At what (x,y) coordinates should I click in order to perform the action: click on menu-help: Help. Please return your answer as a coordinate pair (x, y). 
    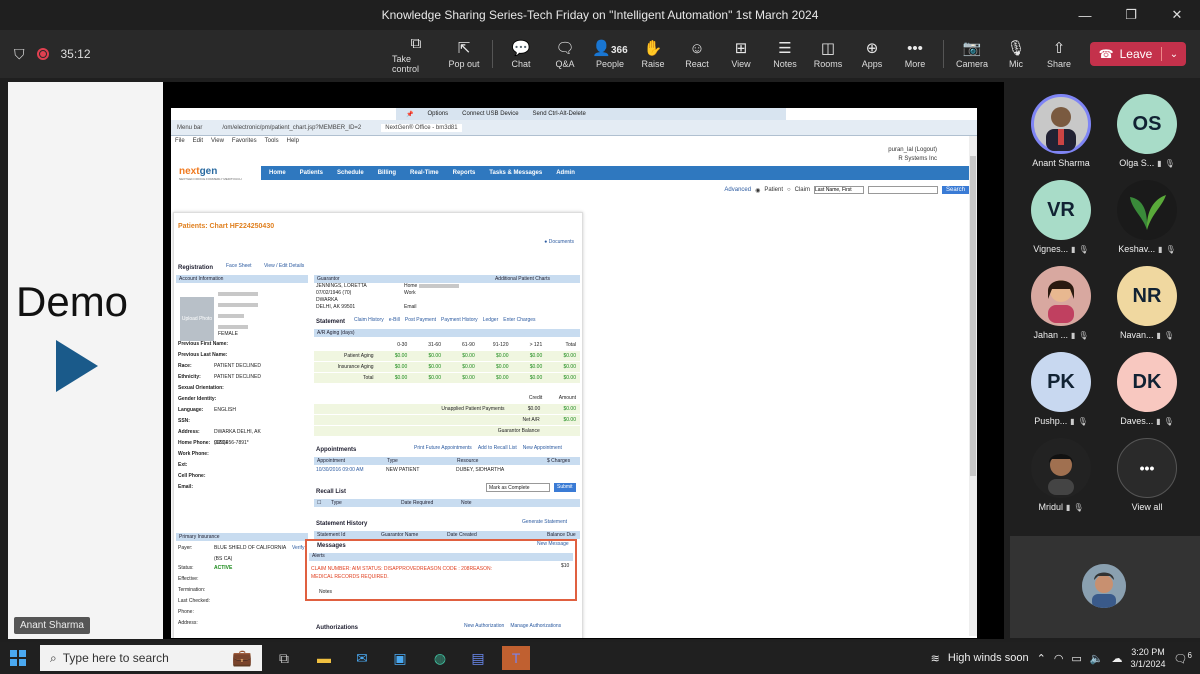
    Looking at the image, I should click on (293, 141).